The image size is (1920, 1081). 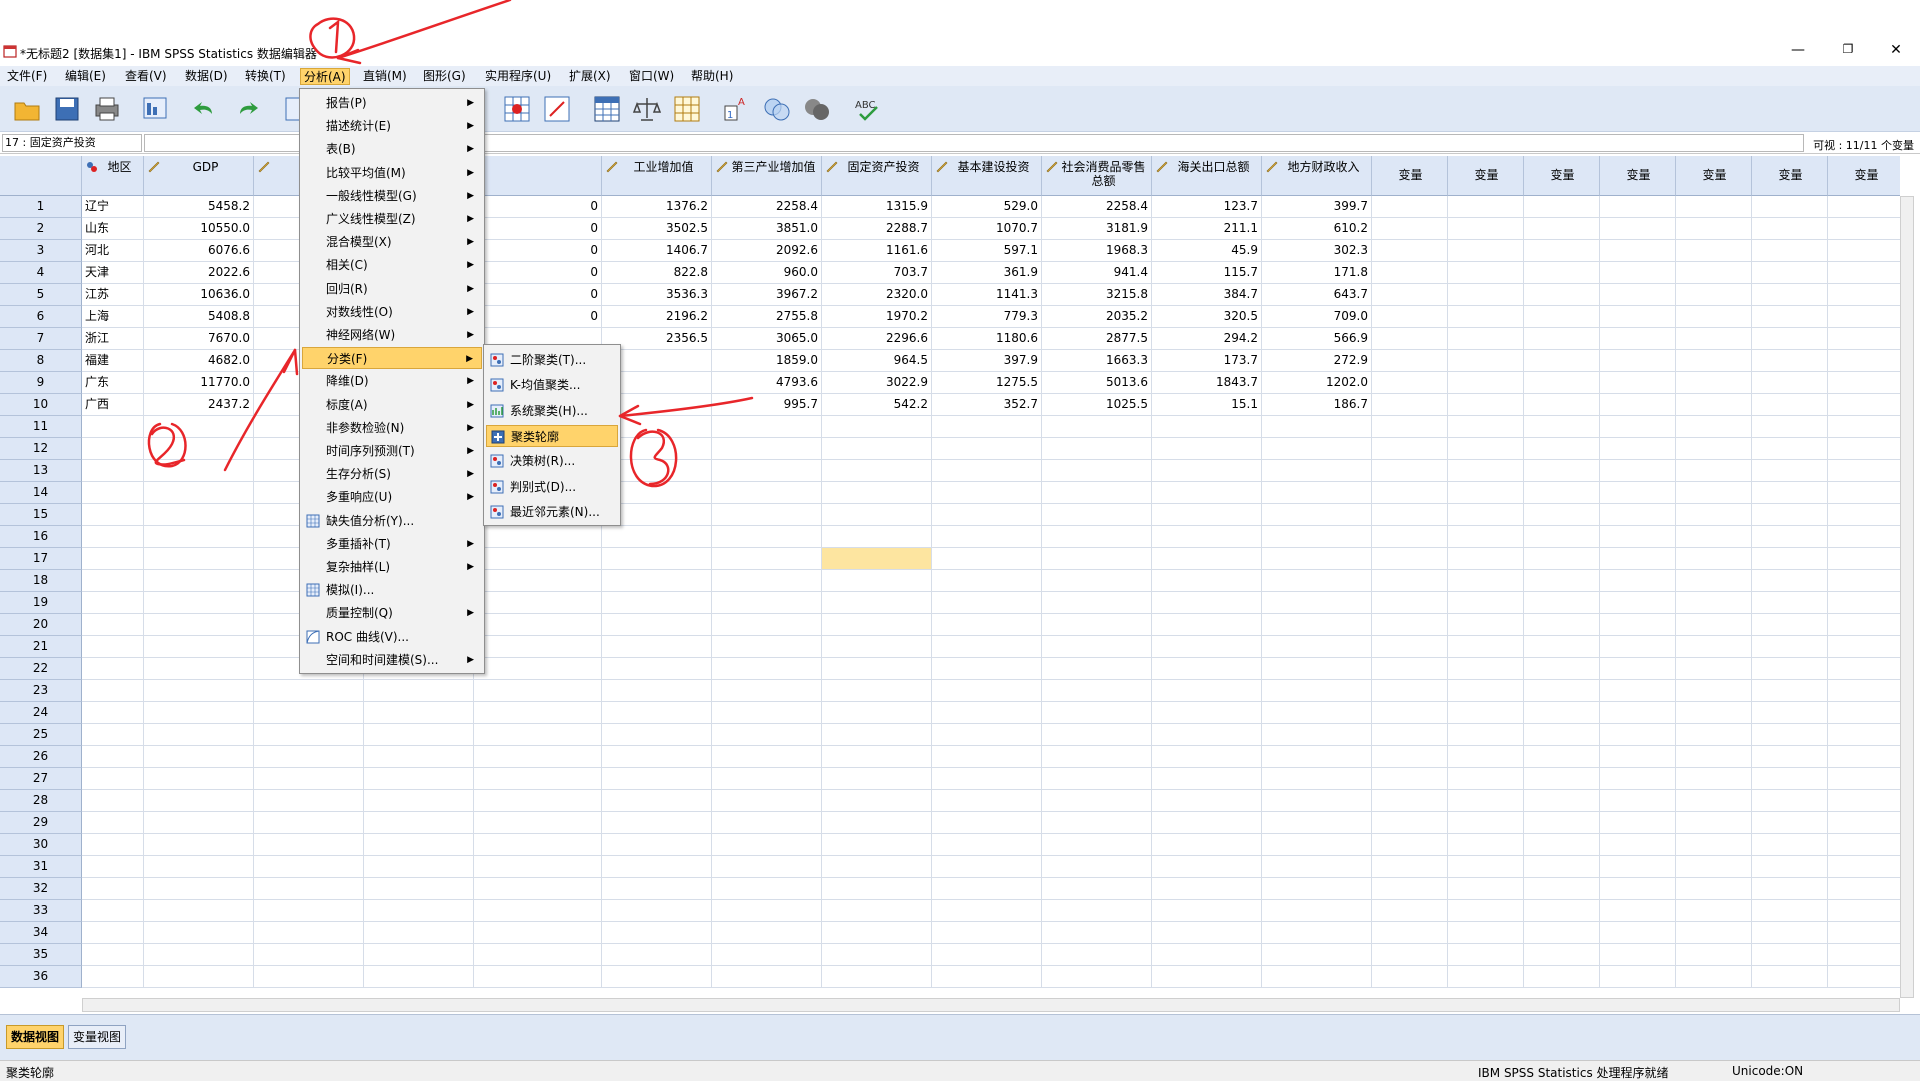 I want to click on grid-cell: 1025.5, so click(x=1097, y=405).